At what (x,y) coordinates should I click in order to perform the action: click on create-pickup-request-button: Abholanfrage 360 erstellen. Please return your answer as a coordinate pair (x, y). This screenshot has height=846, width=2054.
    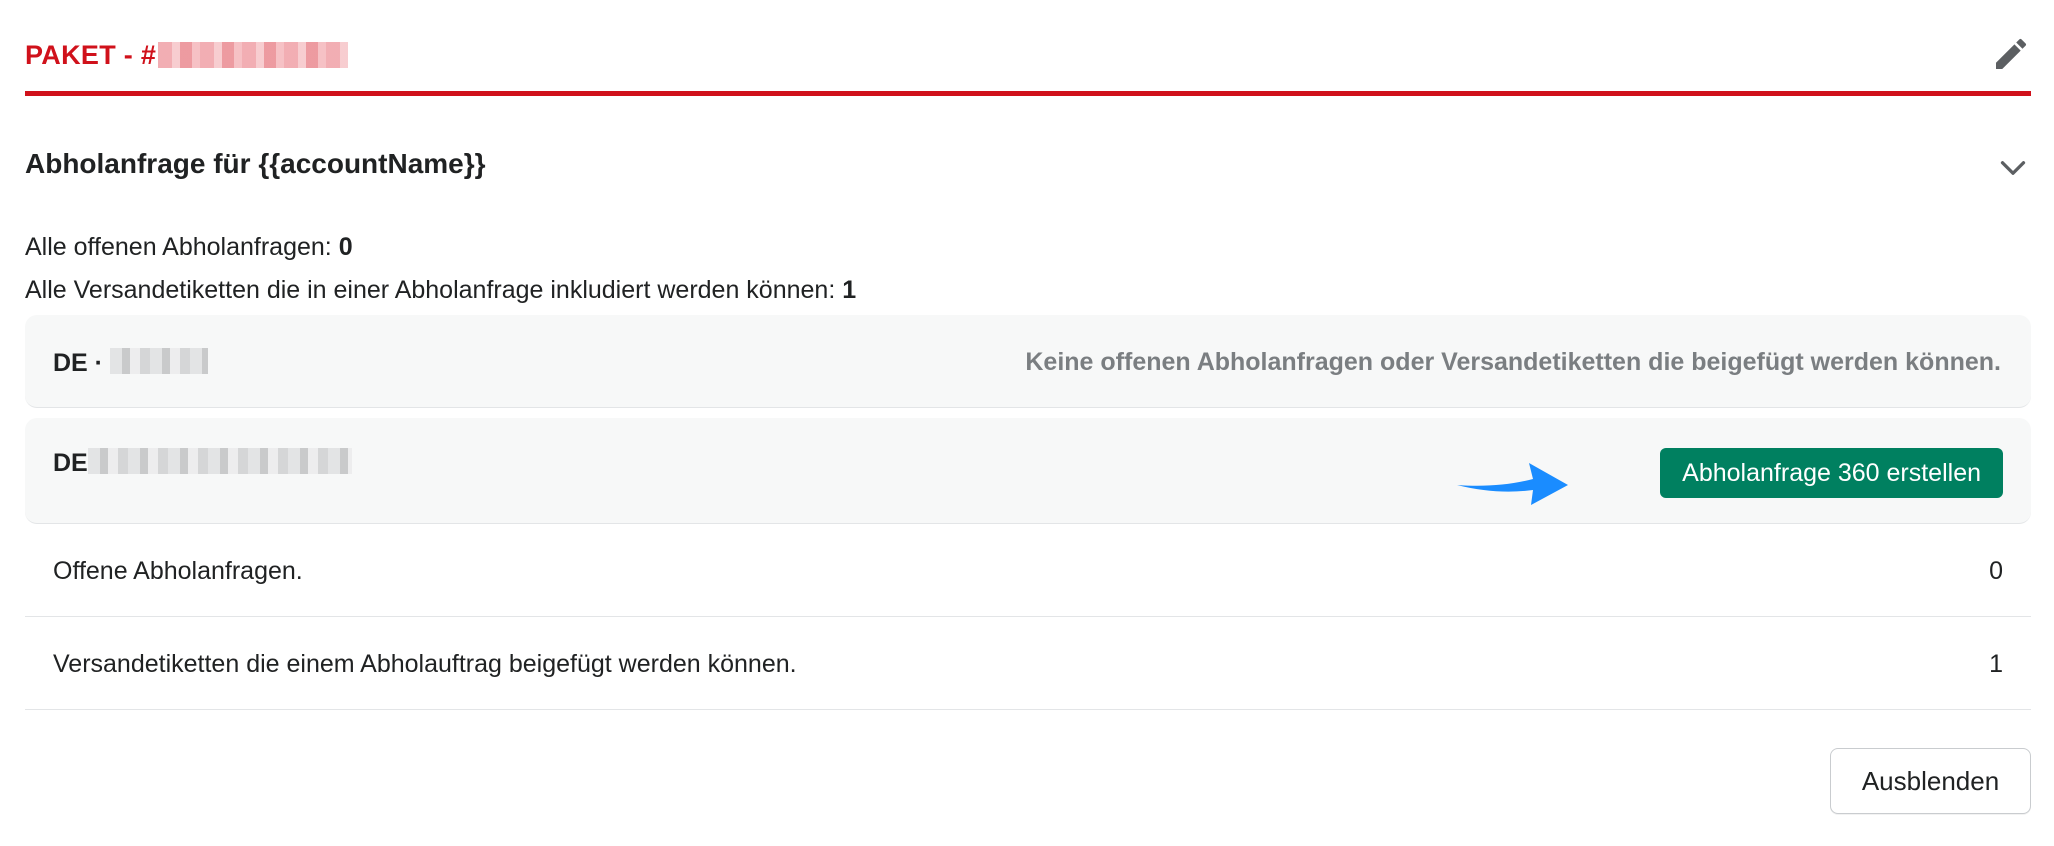
    Looking at the image, I should click on (1831, 473).